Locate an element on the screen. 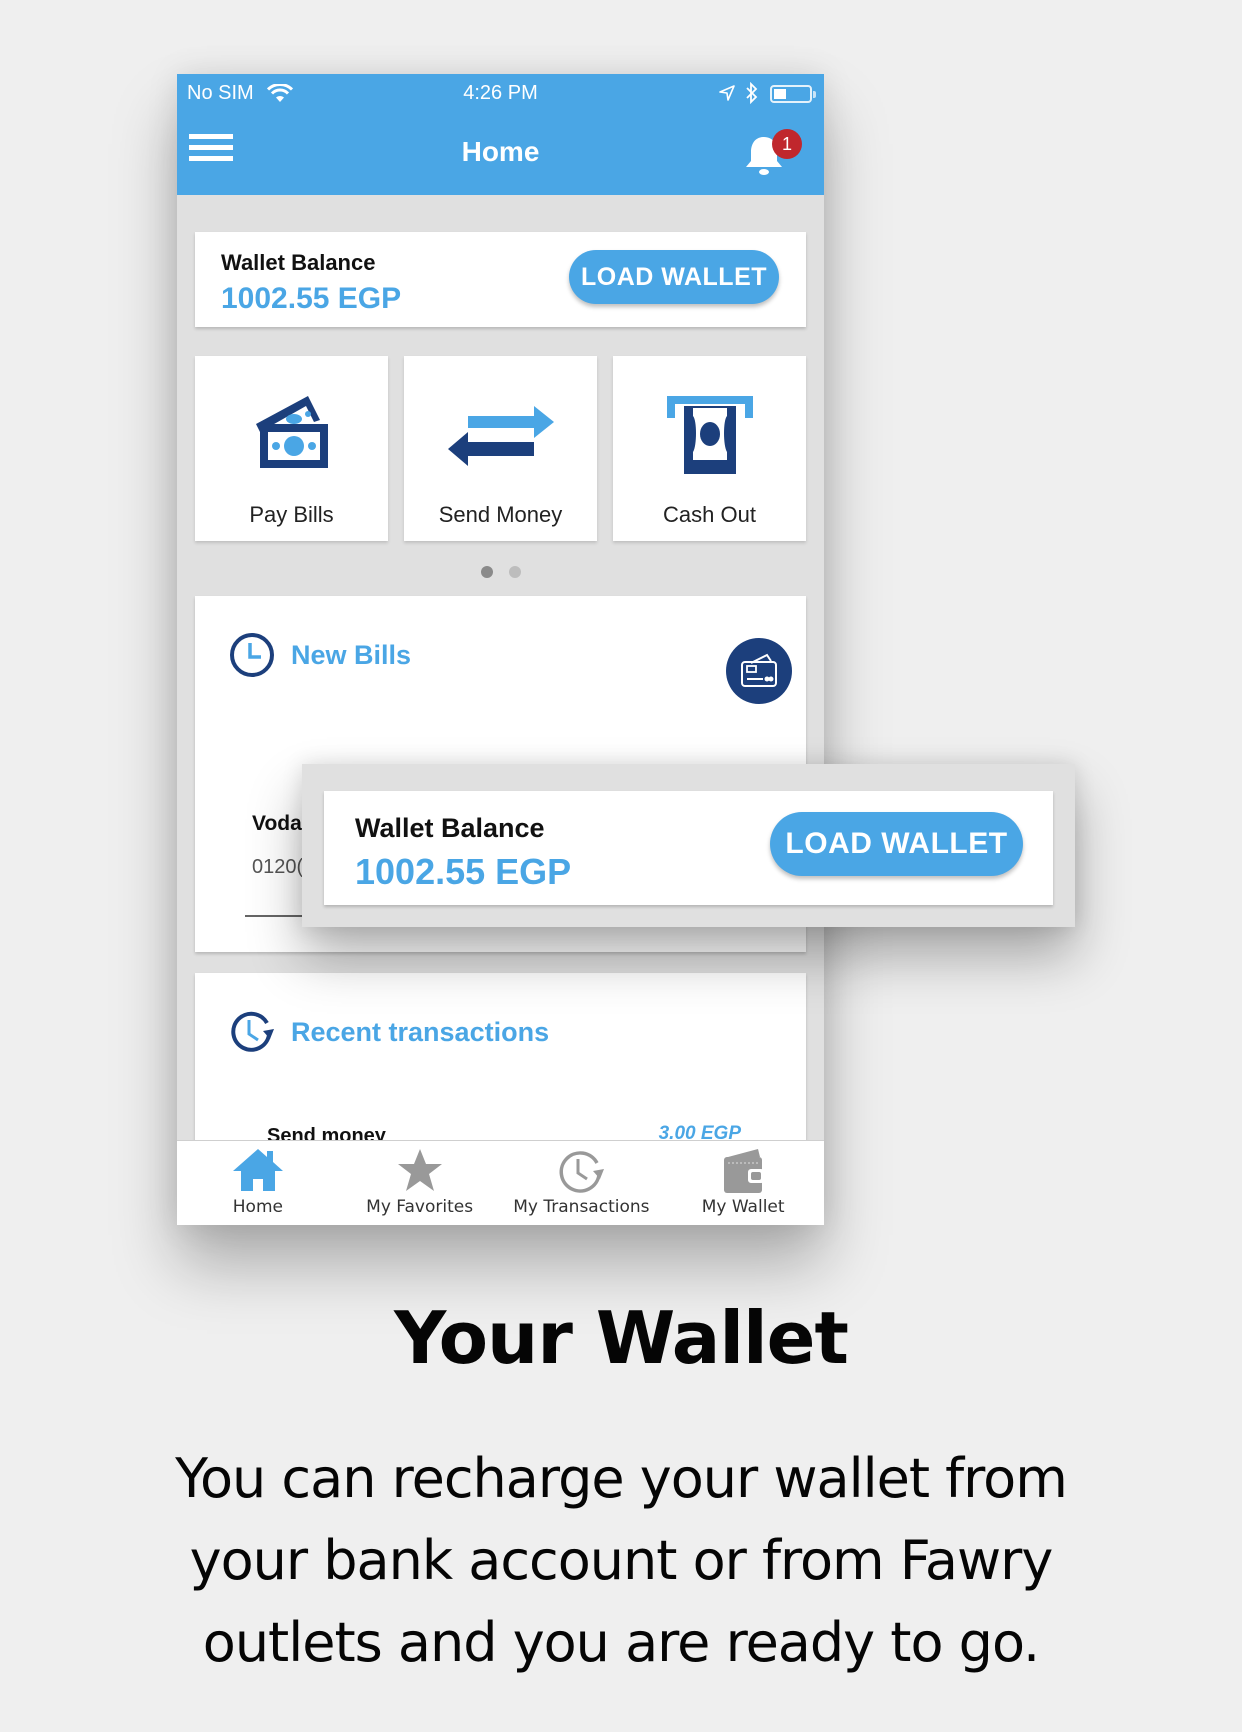  wallet-balance-card: Wallet Balance 1002.55 EGP LOAD WALLET is located at coordinates (500, 279).